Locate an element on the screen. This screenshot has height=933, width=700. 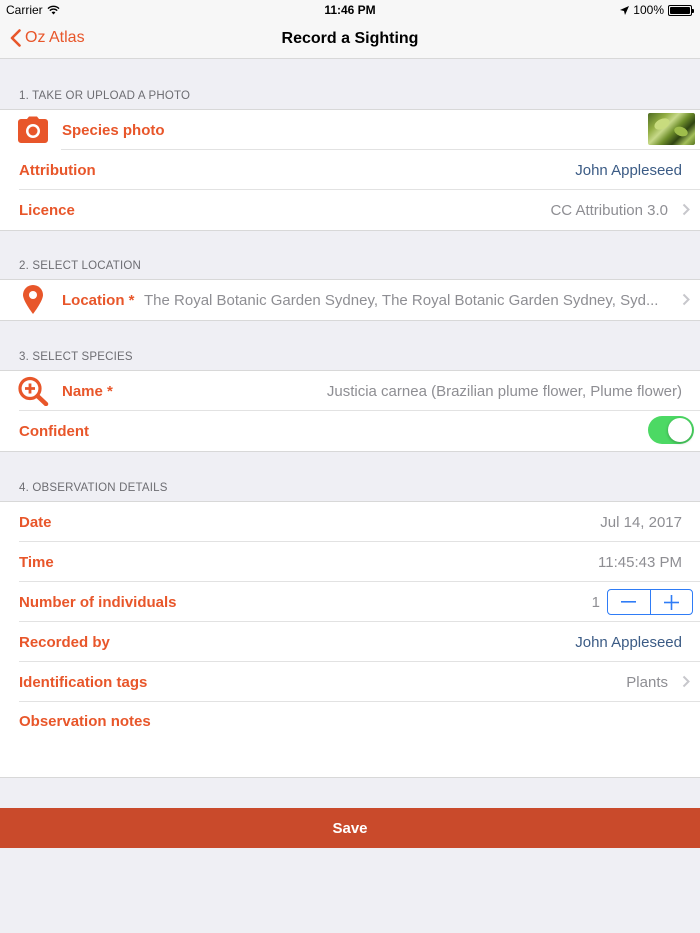
location-arrow-icon is located at coordinates (625, 10).